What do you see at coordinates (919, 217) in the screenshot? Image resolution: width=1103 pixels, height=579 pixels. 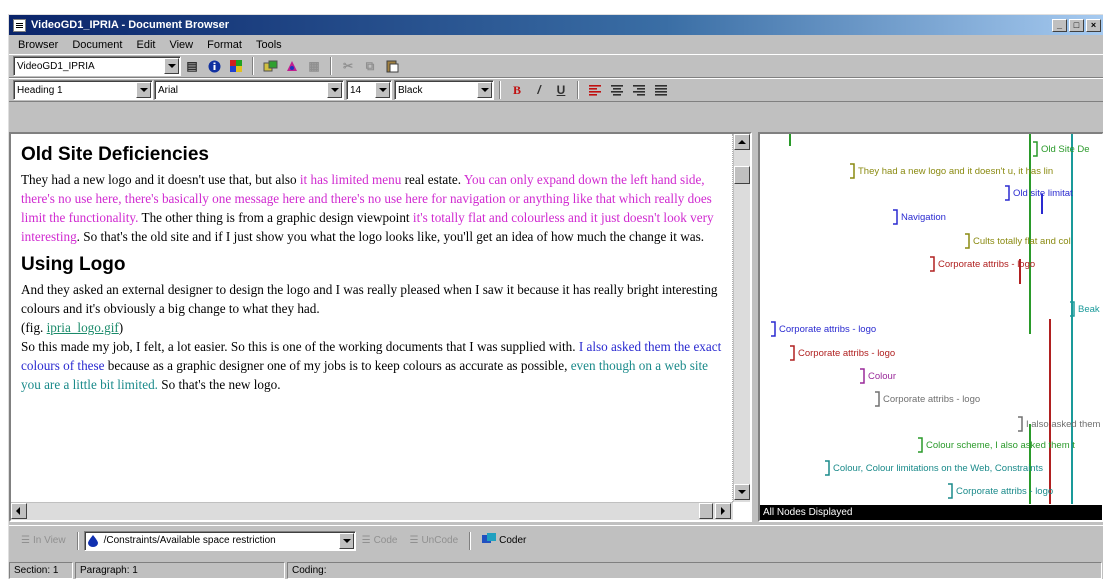 I see `node-label: Navigation` at bounding box center [919, 217].